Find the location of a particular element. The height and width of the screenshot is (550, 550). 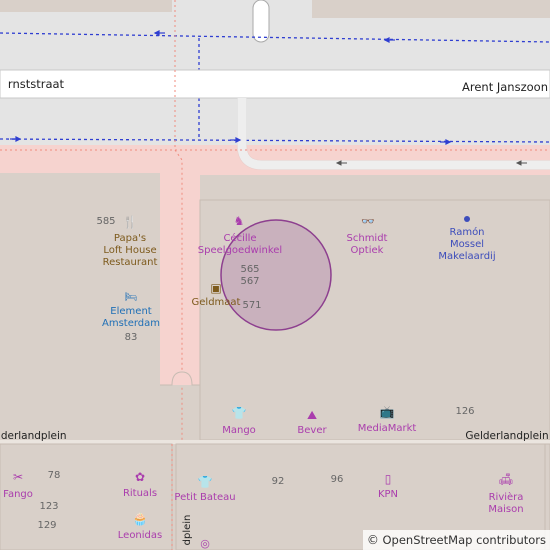

poi-schmidt-optiek: Schmidt Optiek is located at coordinates (367, 245).